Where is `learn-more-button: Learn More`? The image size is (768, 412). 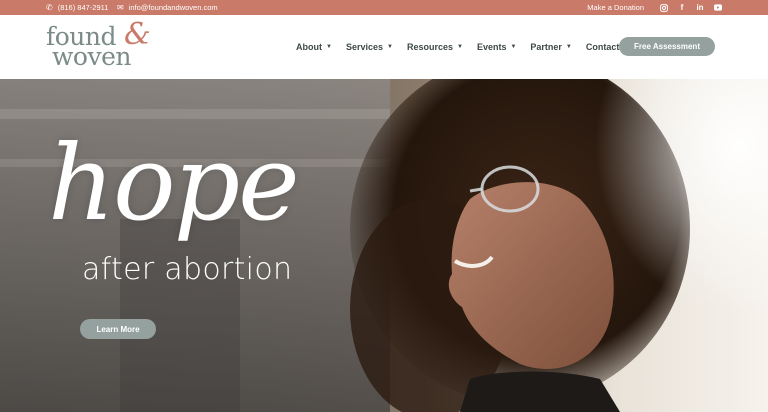
learn-more-button: Learn More is located at coordinates (118, 329).